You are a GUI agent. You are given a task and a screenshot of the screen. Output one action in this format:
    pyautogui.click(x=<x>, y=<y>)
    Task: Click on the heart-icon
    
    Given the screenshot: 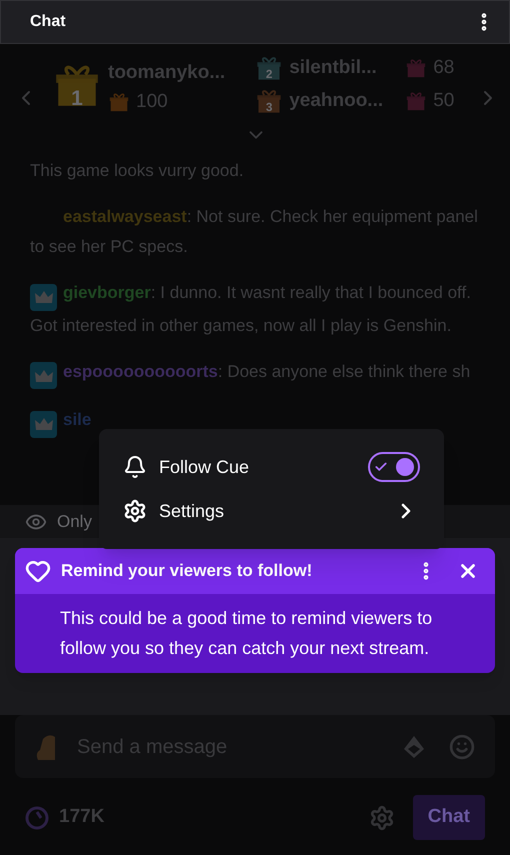 What is the action you would take?
    pyautogui.click(x=38, y=571)
    